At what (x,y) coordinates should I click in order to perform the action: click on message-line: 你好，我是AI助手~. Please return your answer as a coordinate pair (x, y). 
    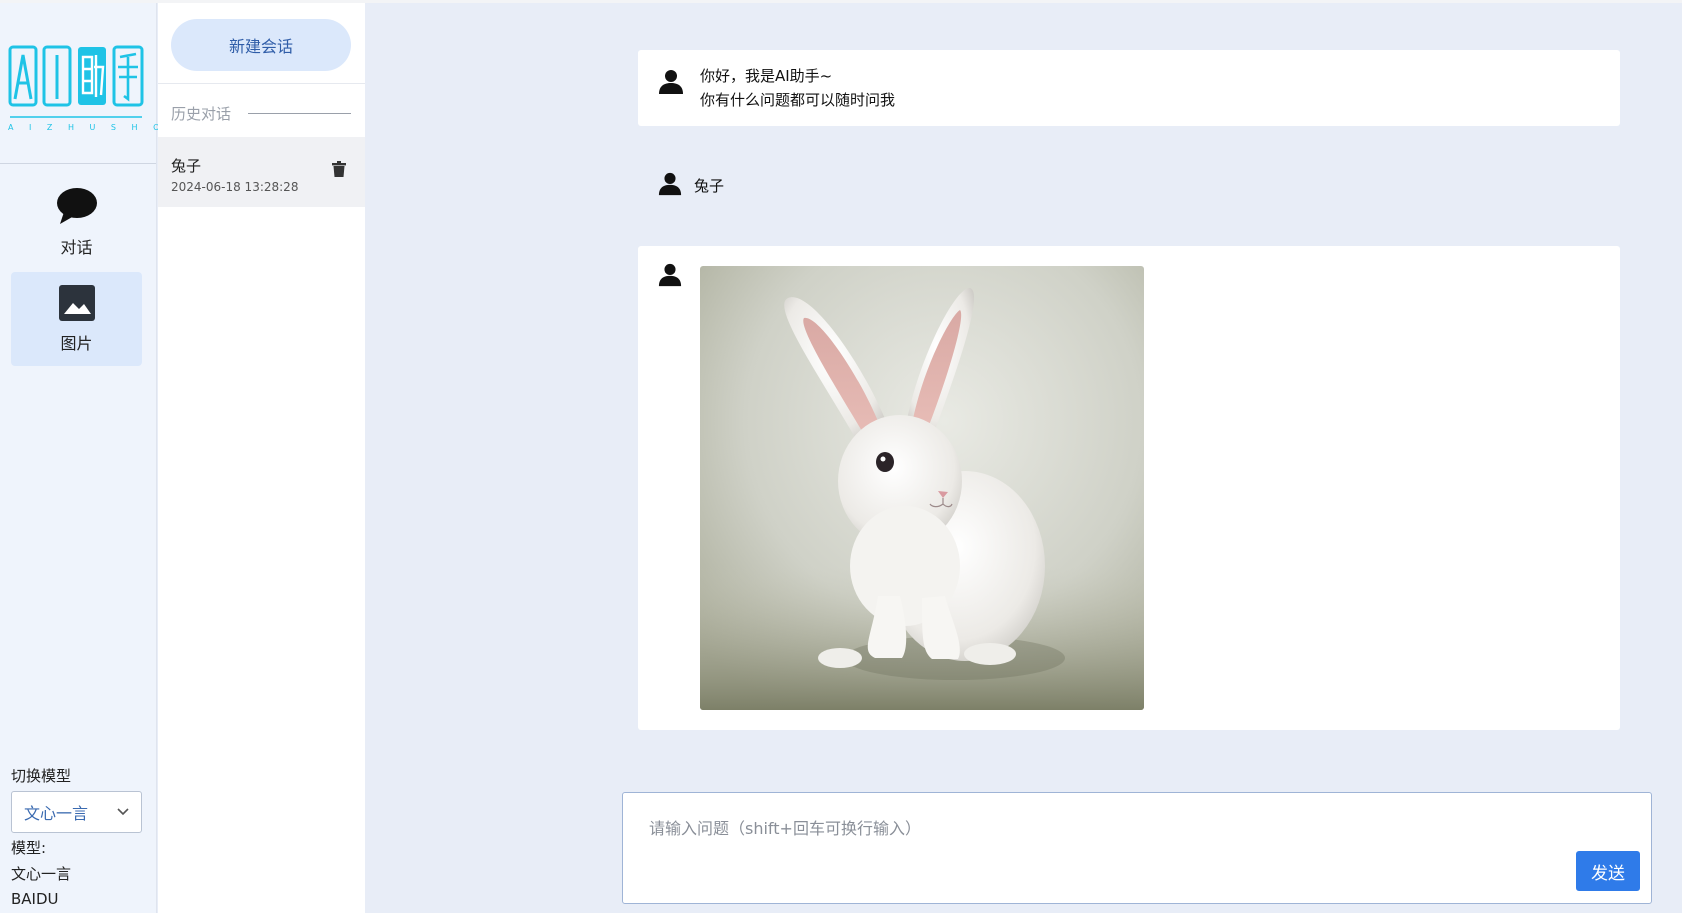
    Looking at the image, I should click on (766, 76).